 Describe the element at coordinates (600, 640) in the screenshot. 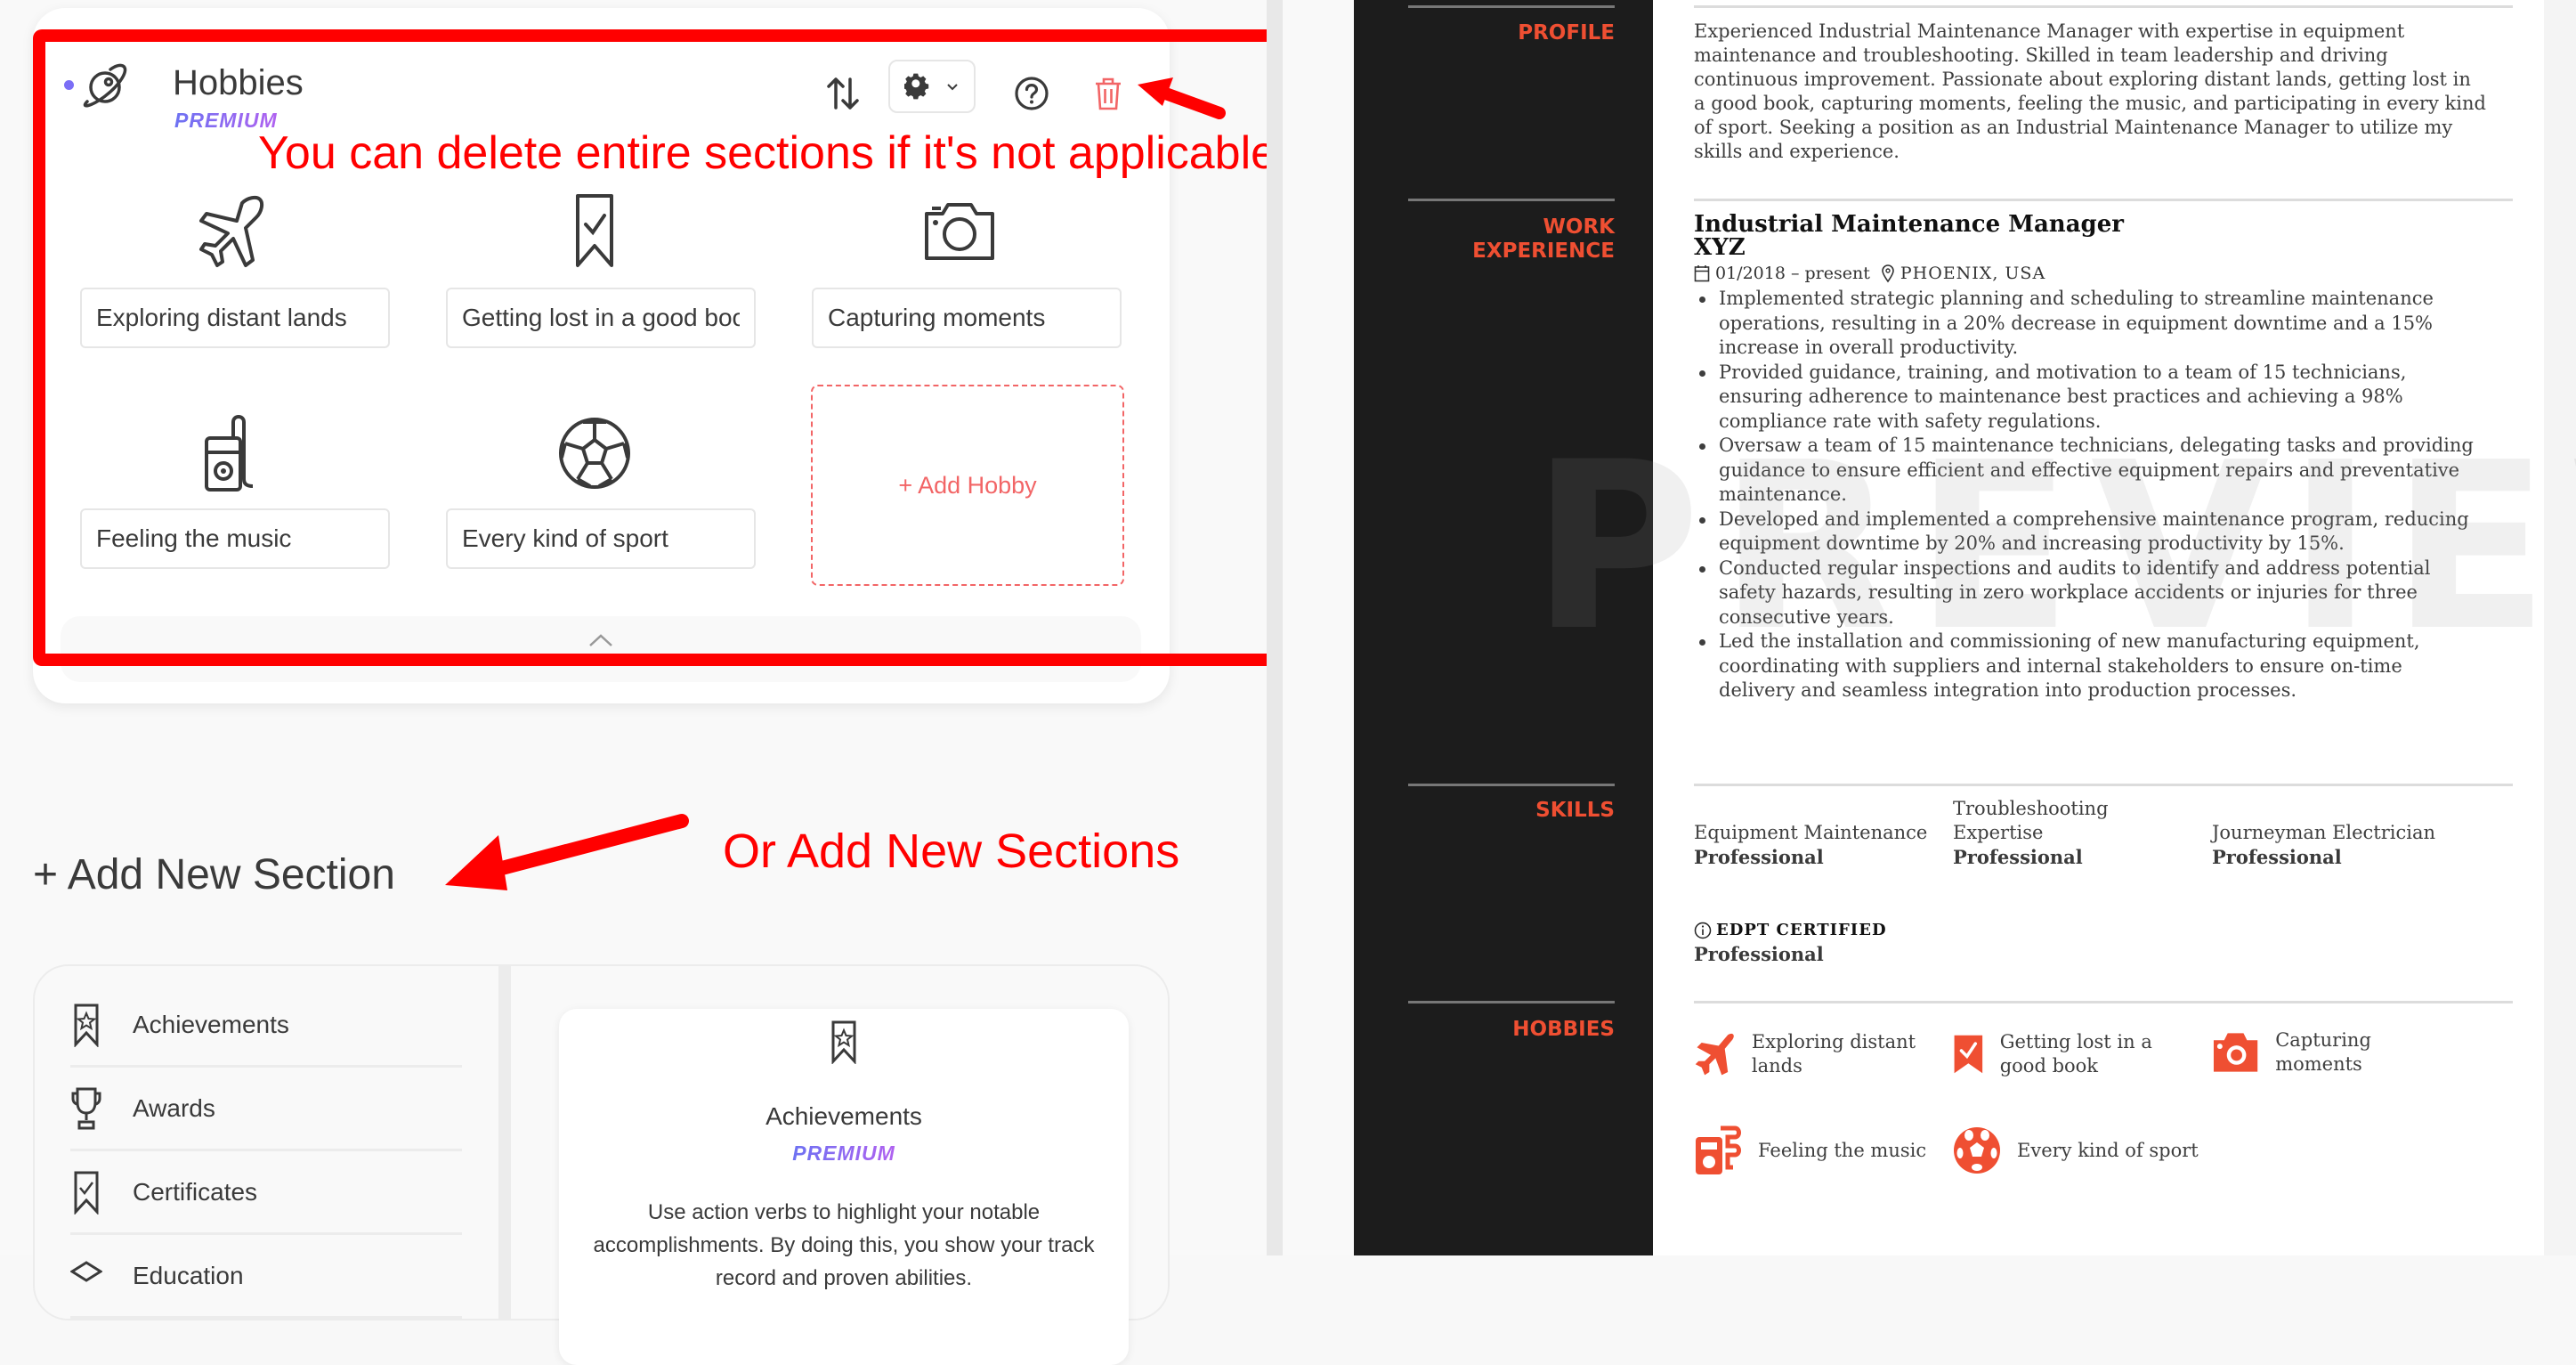

I see `chevron-up-icon` at that location.